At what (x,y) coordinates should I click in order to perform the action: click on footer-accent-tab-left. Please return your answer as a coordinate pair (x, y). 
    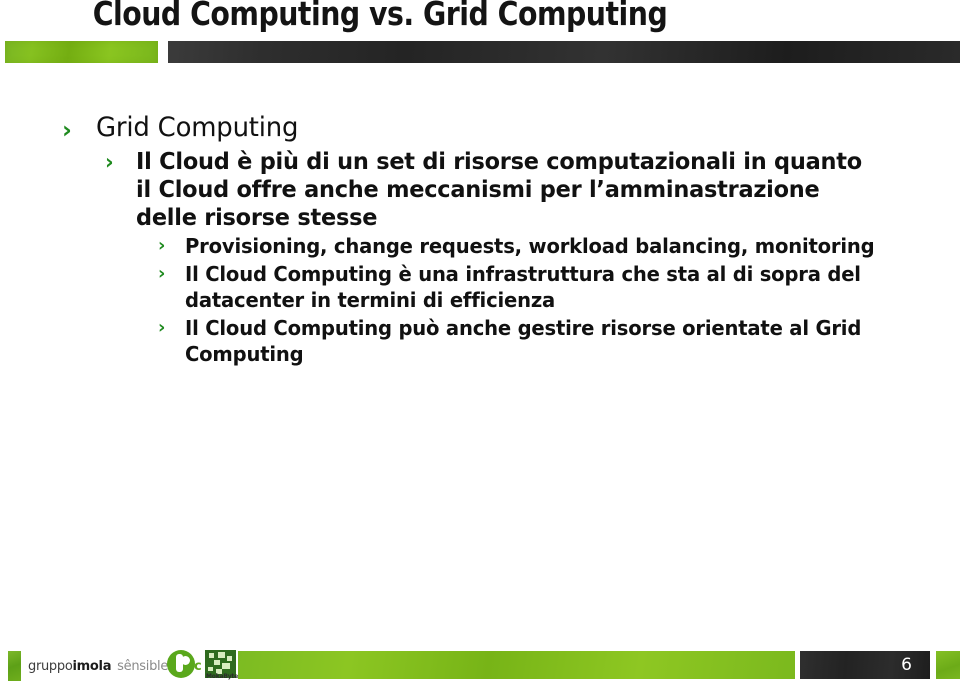
    Looking at the image, I should click on (14, 666).